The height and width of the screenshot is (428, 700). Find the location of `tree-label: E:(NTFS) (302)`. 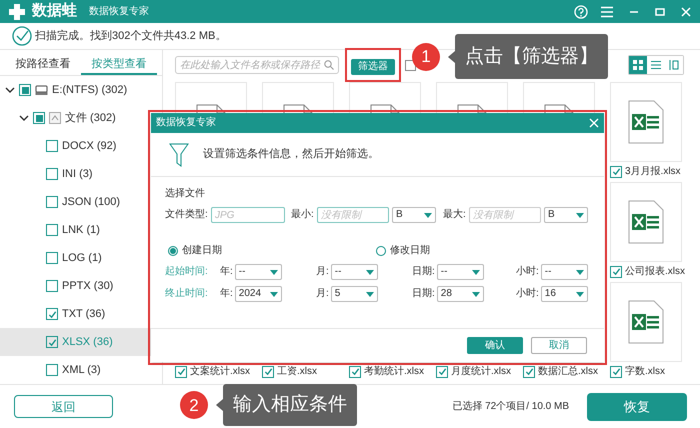

tree-label: E:(NTFS) (302) is located at coordinates (90, 90).